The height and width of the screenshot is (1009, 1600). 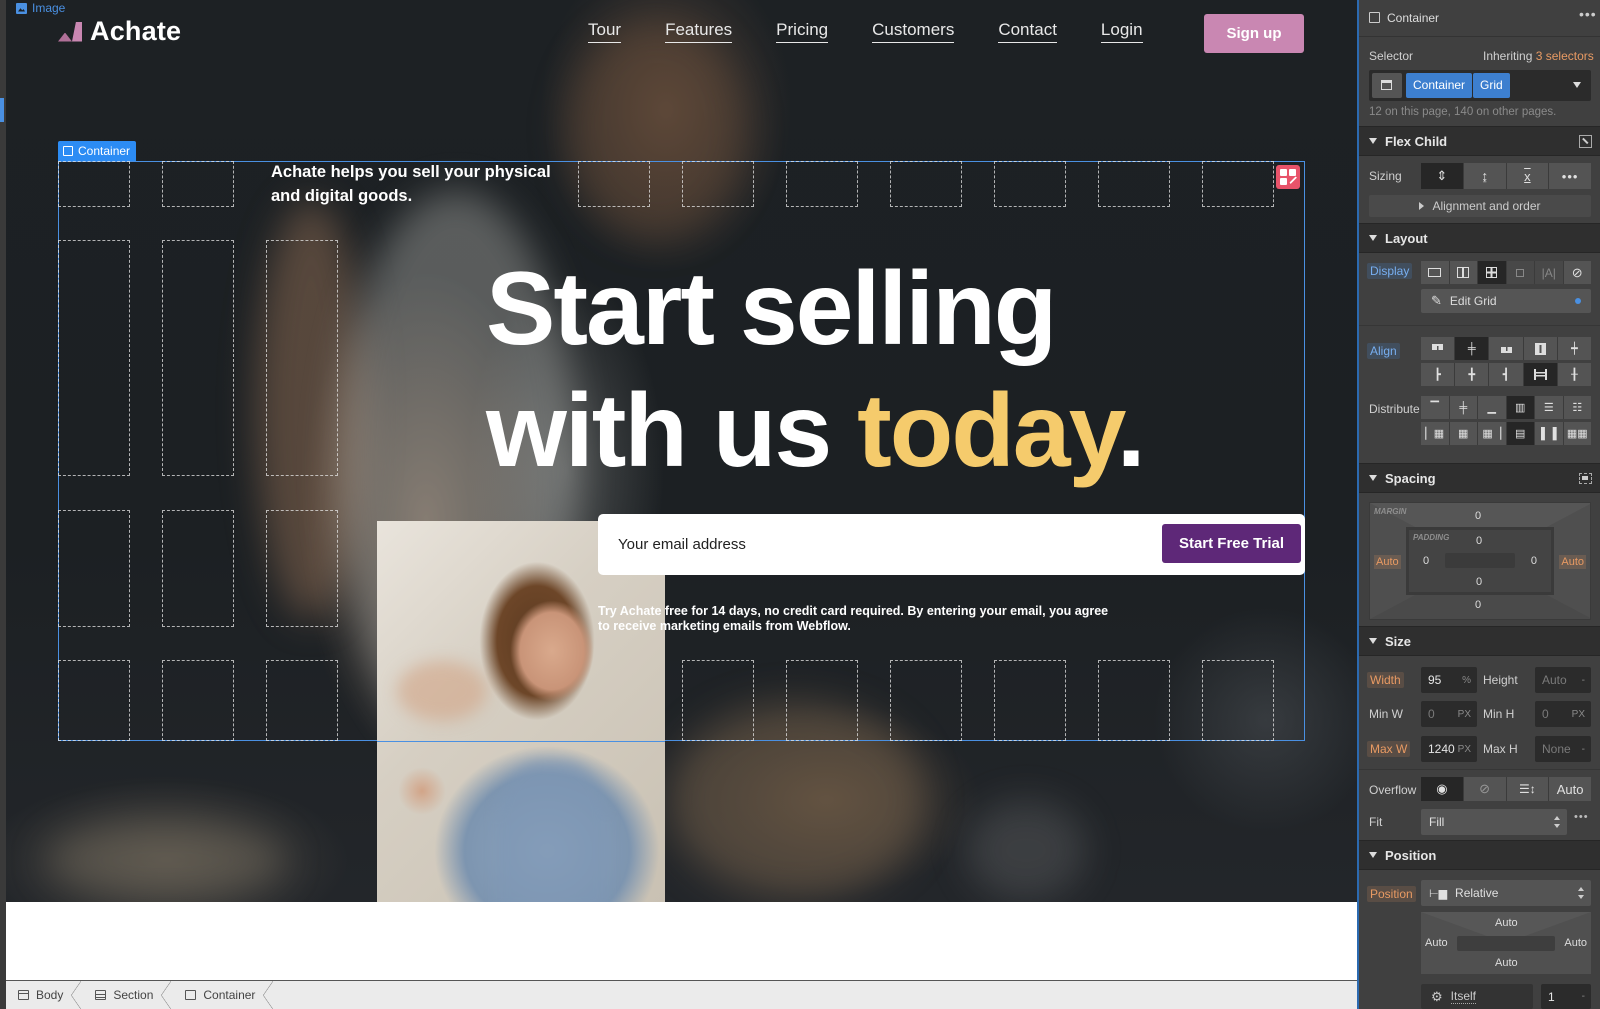 What do you see at coordinates (1485, 176) in the screenshot?
I see `sizing-grow-button: ↨` at bounding box center [1485, 176].